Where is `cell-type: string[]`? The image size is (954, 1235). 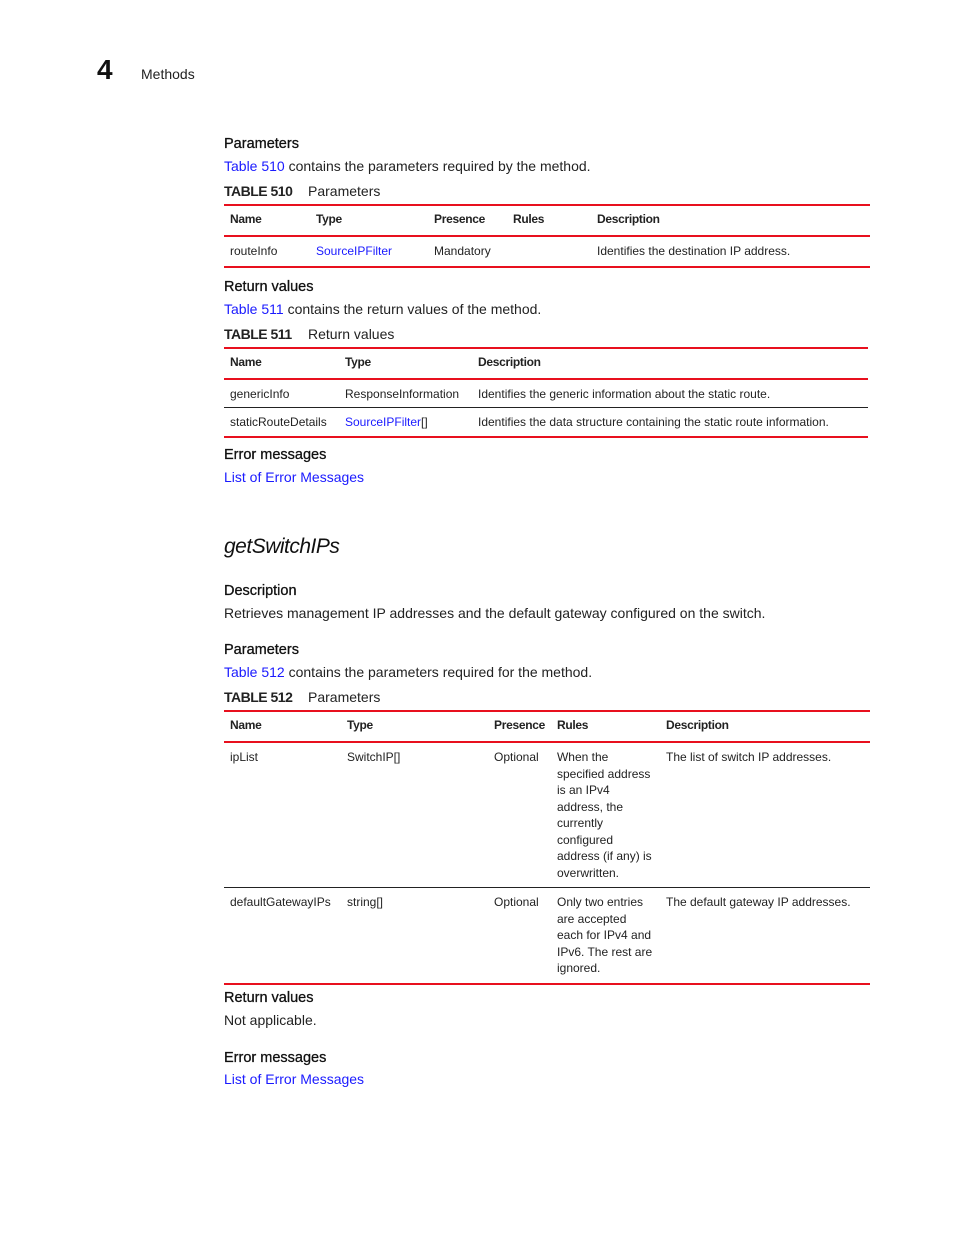 cell-type: string[] is located at coordinates (365, 902).